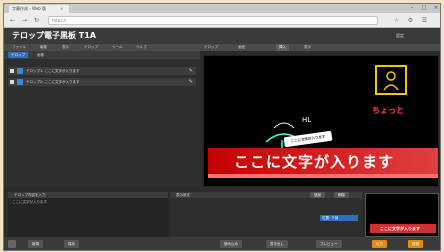 This screenshot has height=252, width=444. What do you see at coordinates (18, 55) in the screenshot?
I see `tab-telop: テロップ` at bounding box center [18, 55].